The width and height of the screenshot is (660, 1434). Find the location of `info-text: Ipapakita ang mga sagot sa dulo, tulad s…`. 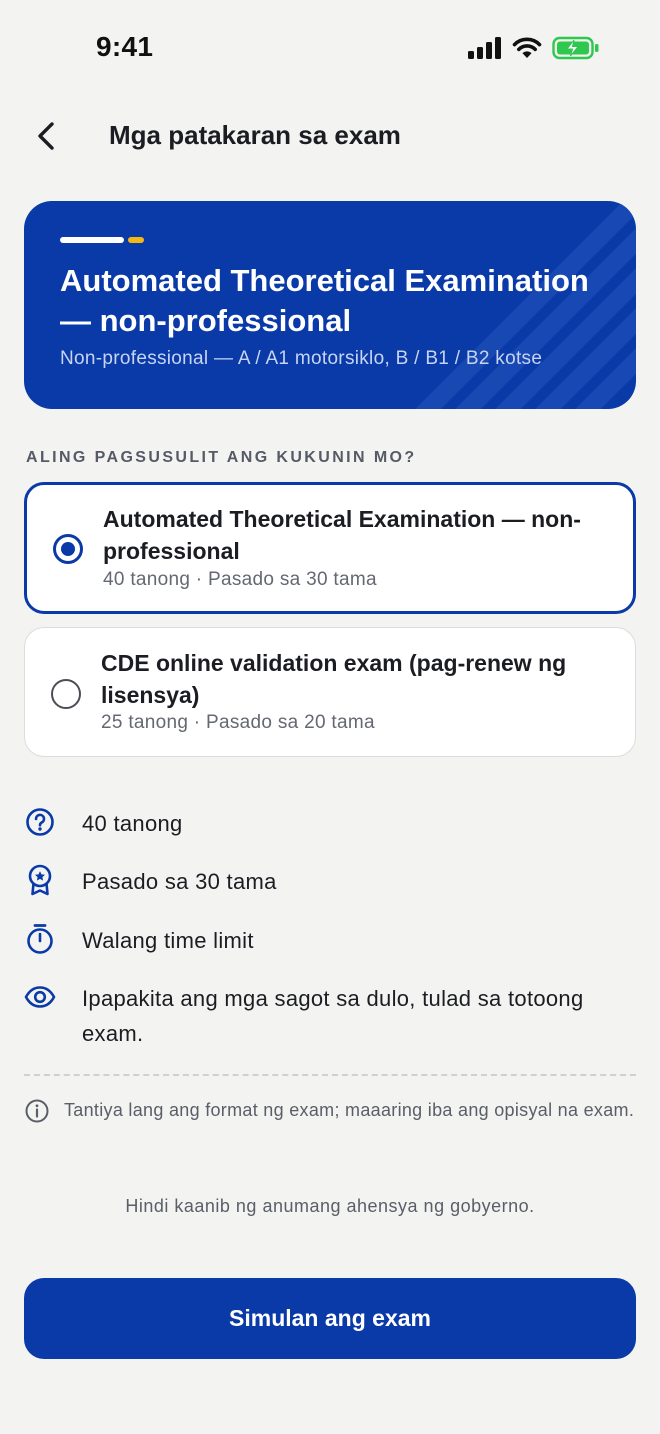

info-text: Ipapakita ang mga sagot sa dulo, tulad s… is located at coordinates (333, 1016).